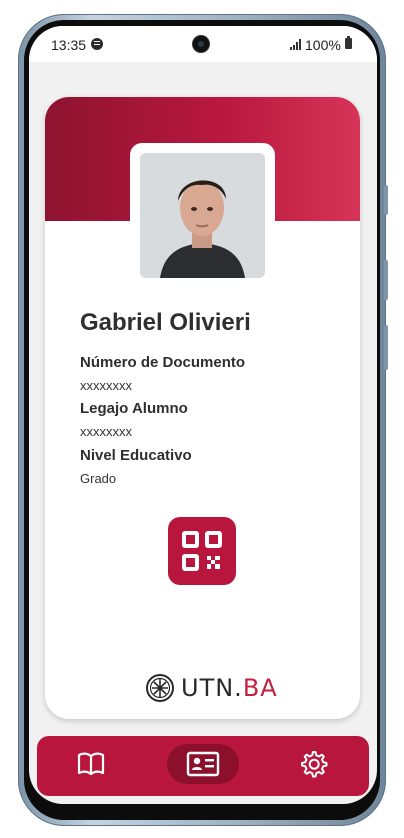 This screenshot has width=404, height=838. I want to click on status-time: 13:35, so click(69, 45).